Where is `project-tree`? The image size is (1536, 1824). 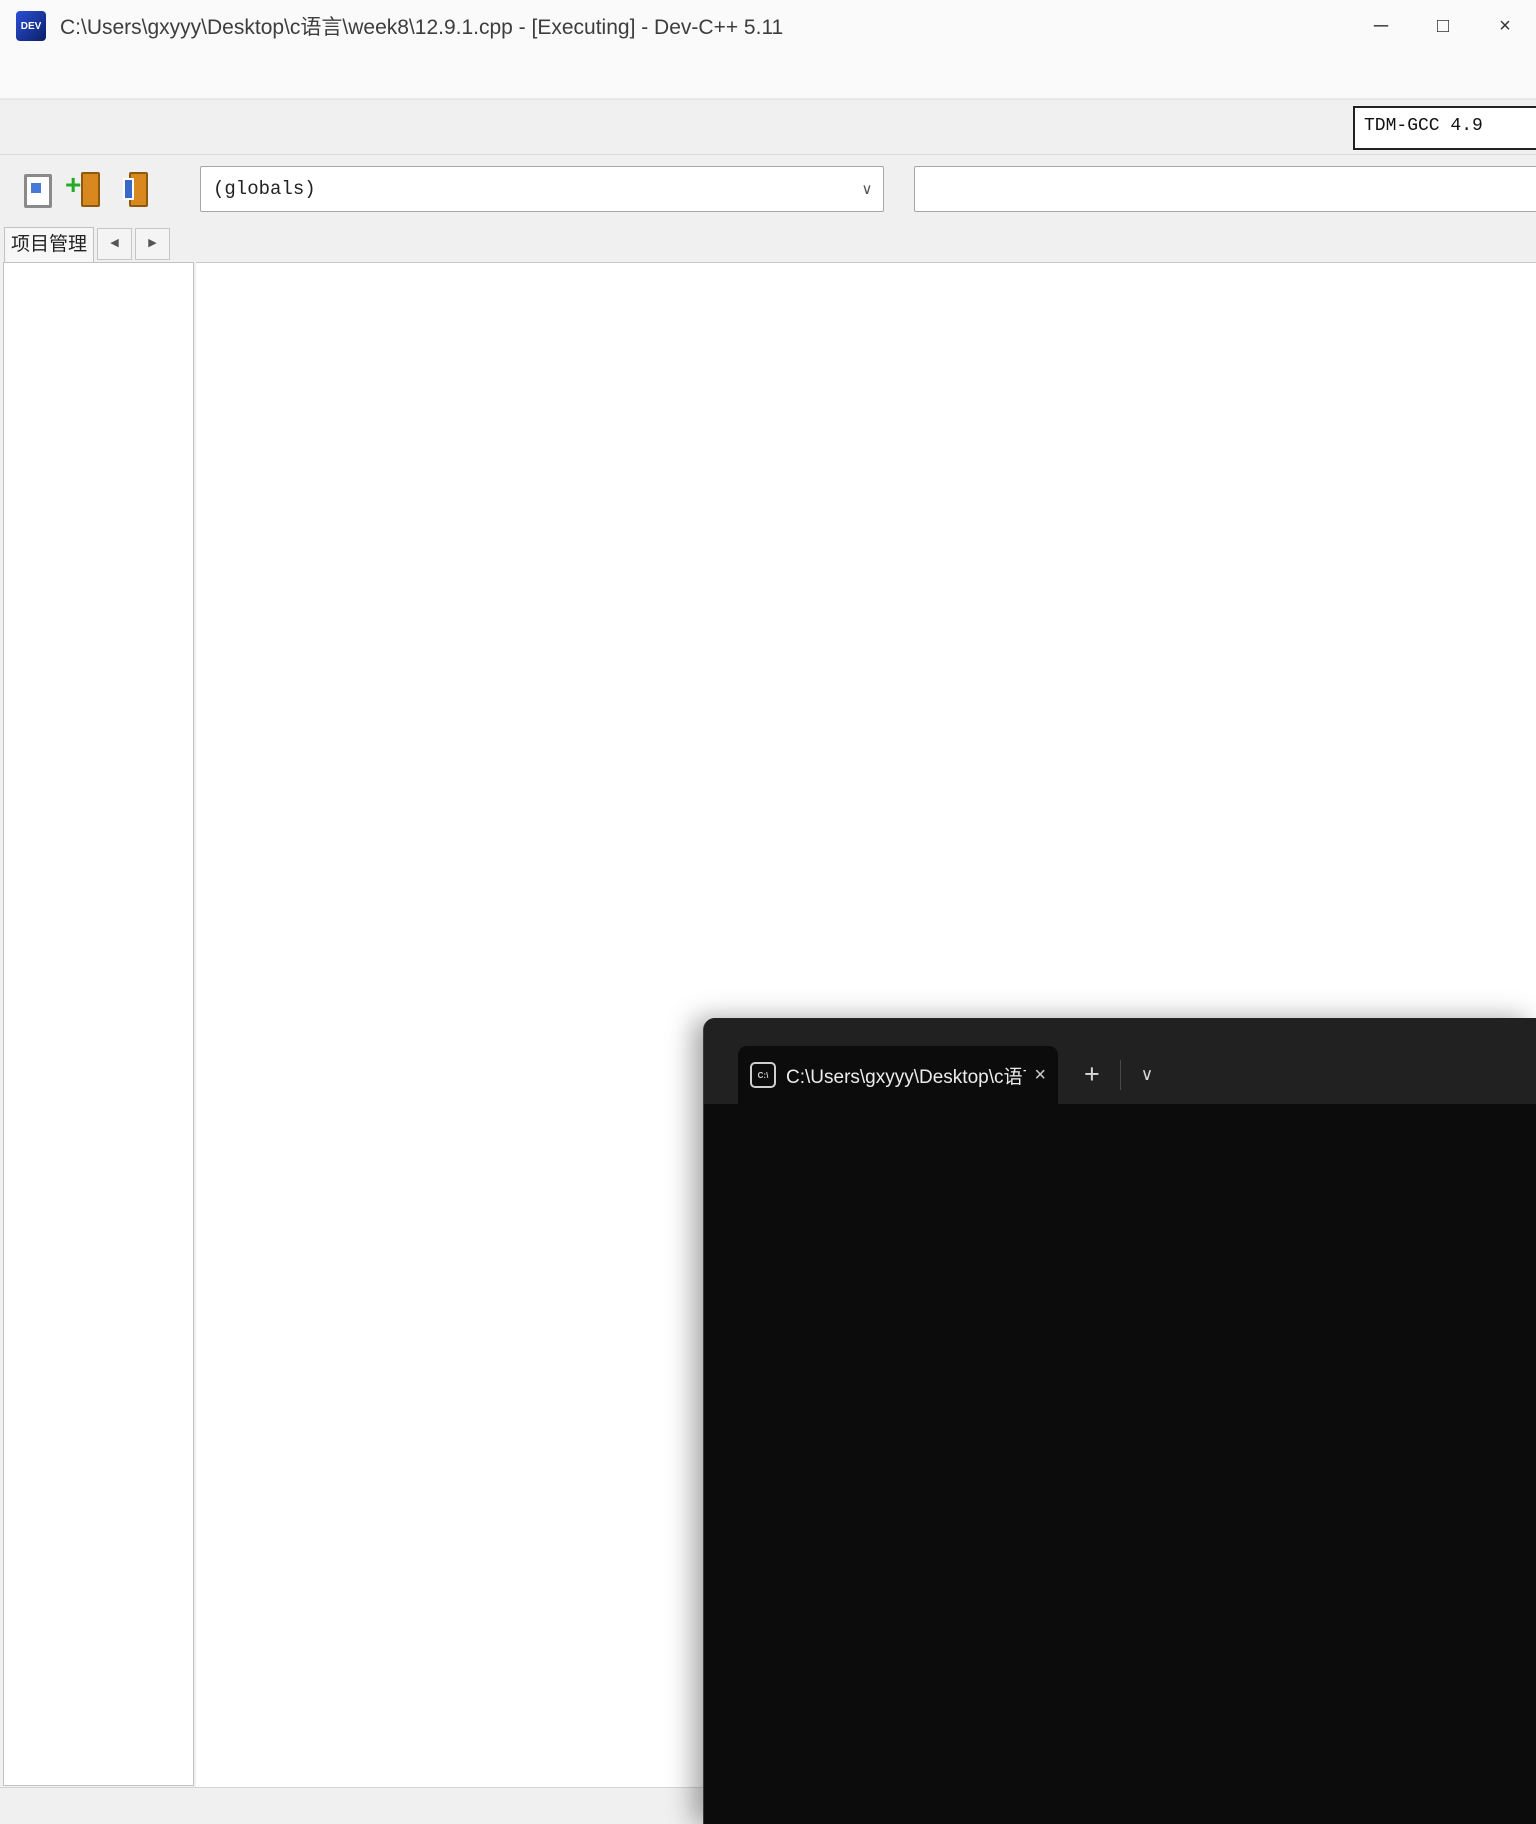 project-tree is located at coordinates (98, 1024).